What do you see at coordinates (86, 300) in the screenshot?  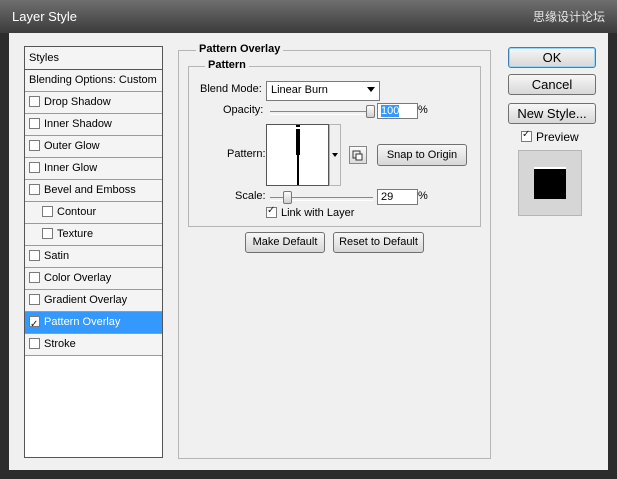 I see `styles-item-label: Gradient Overlay` at bounding box center [86, 300].